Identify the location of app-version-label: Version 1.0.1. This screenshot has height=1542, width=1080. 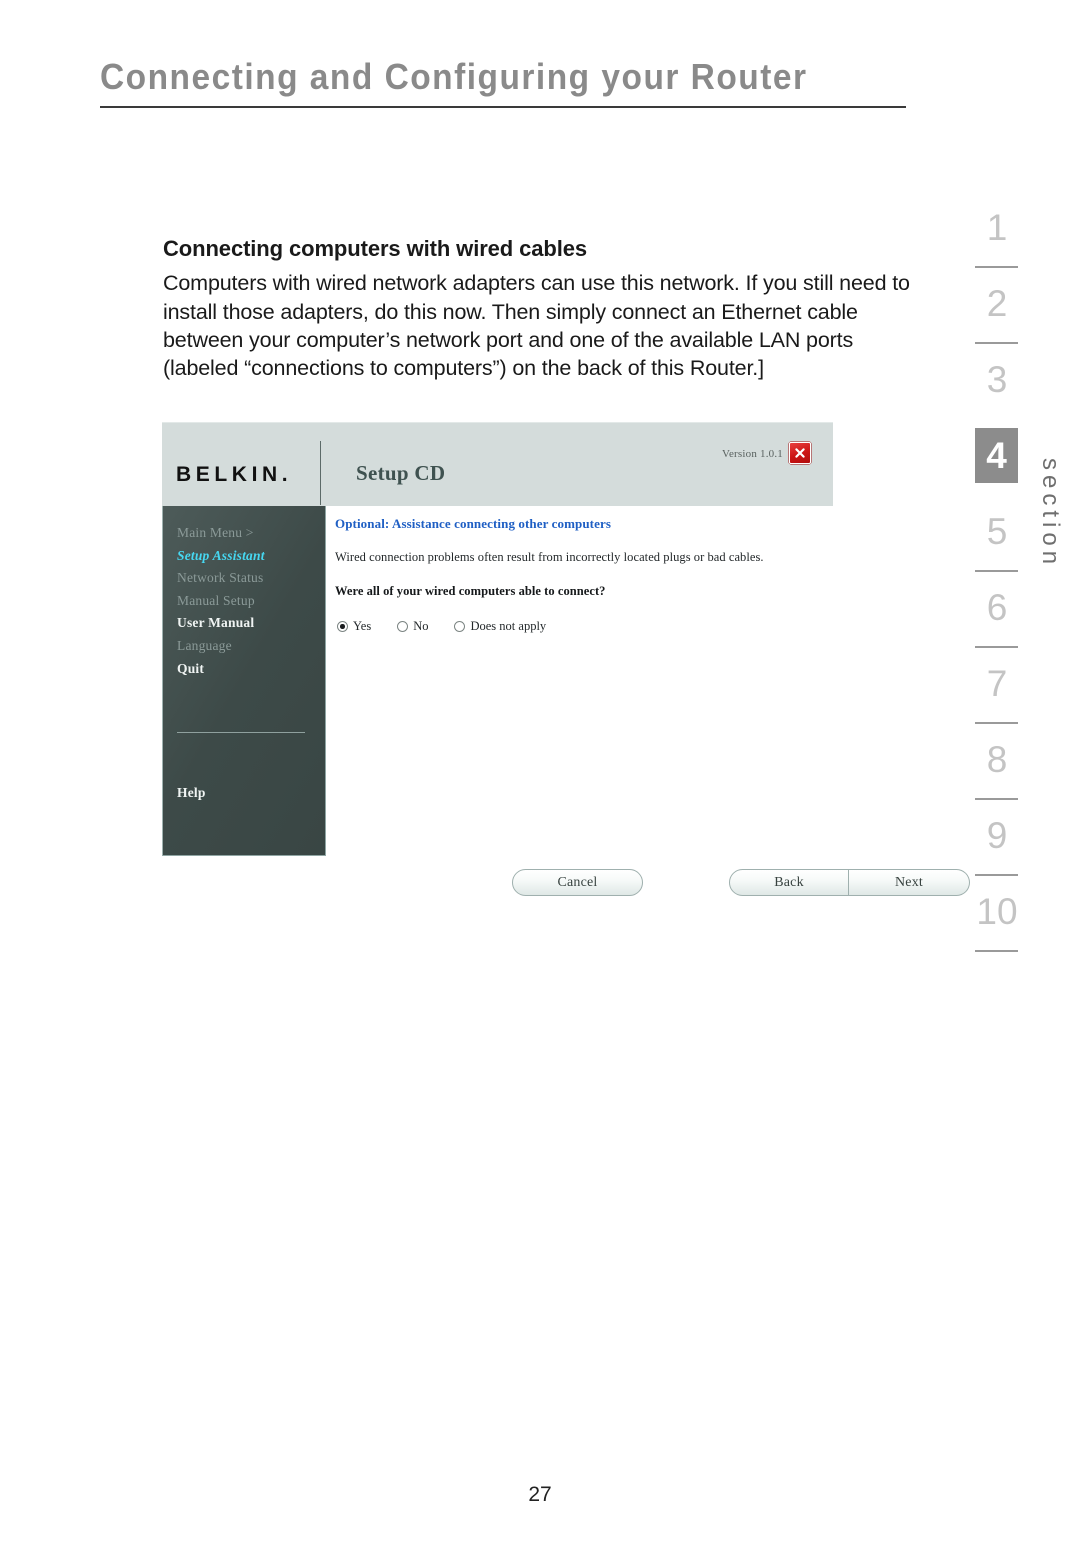
(752, 454).